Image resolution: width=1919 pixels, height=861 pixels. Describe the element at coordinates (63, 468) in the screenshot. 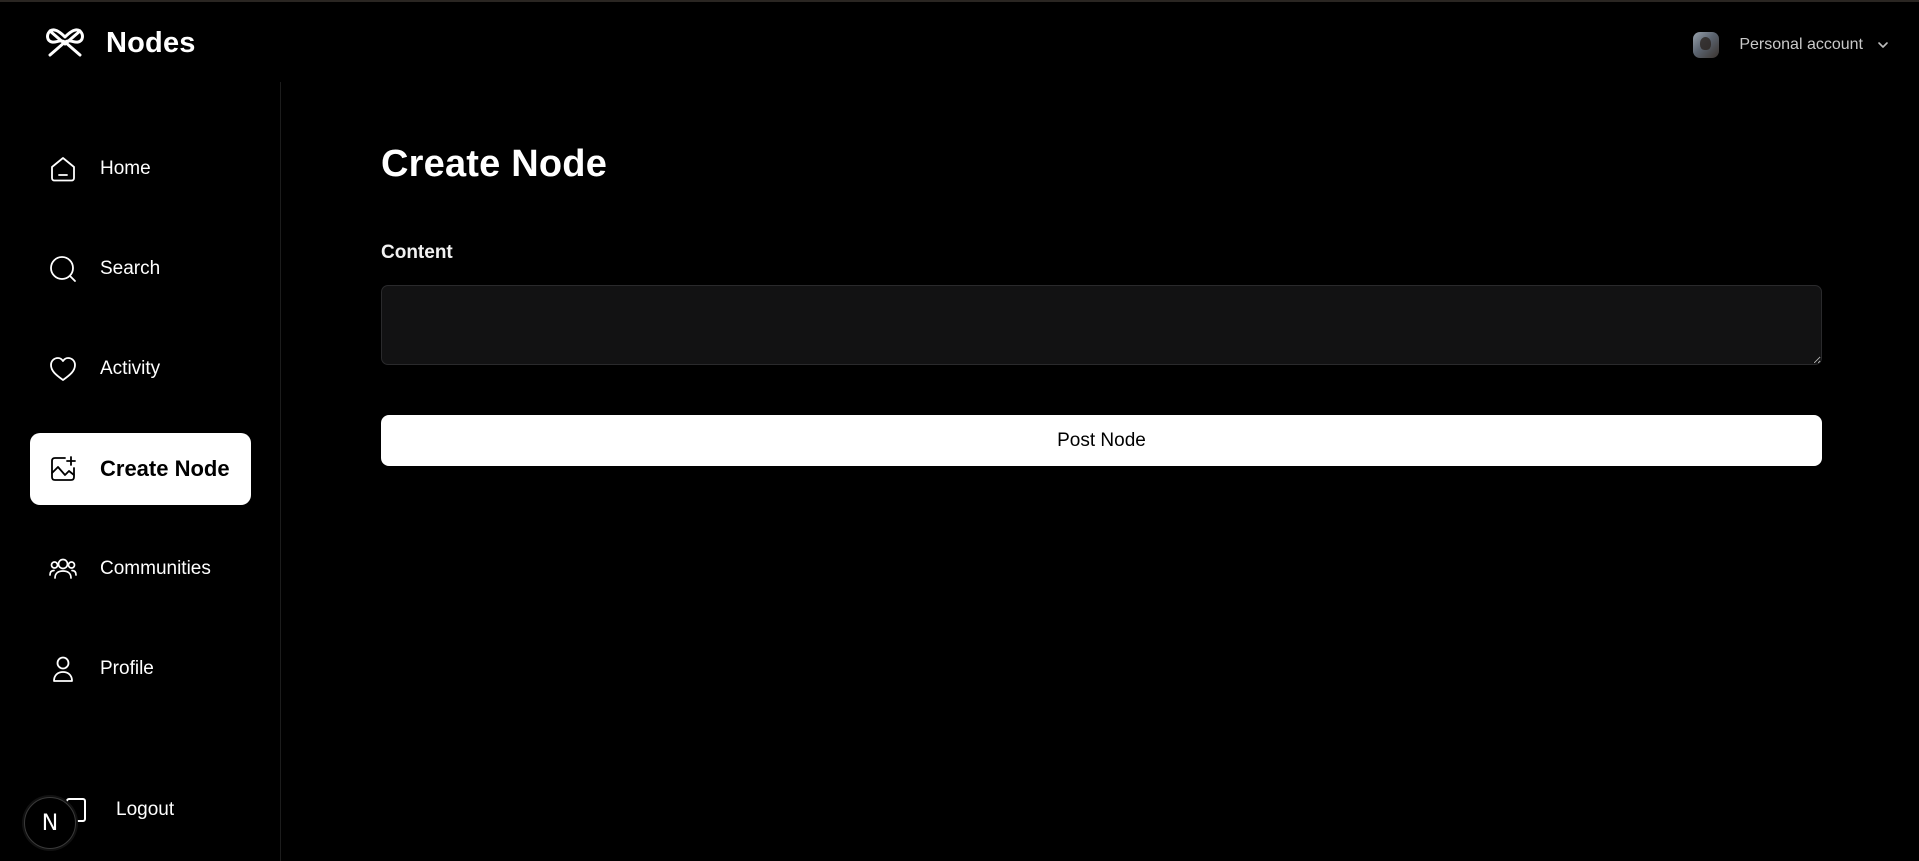

I see `image-plus-icon` at that location.